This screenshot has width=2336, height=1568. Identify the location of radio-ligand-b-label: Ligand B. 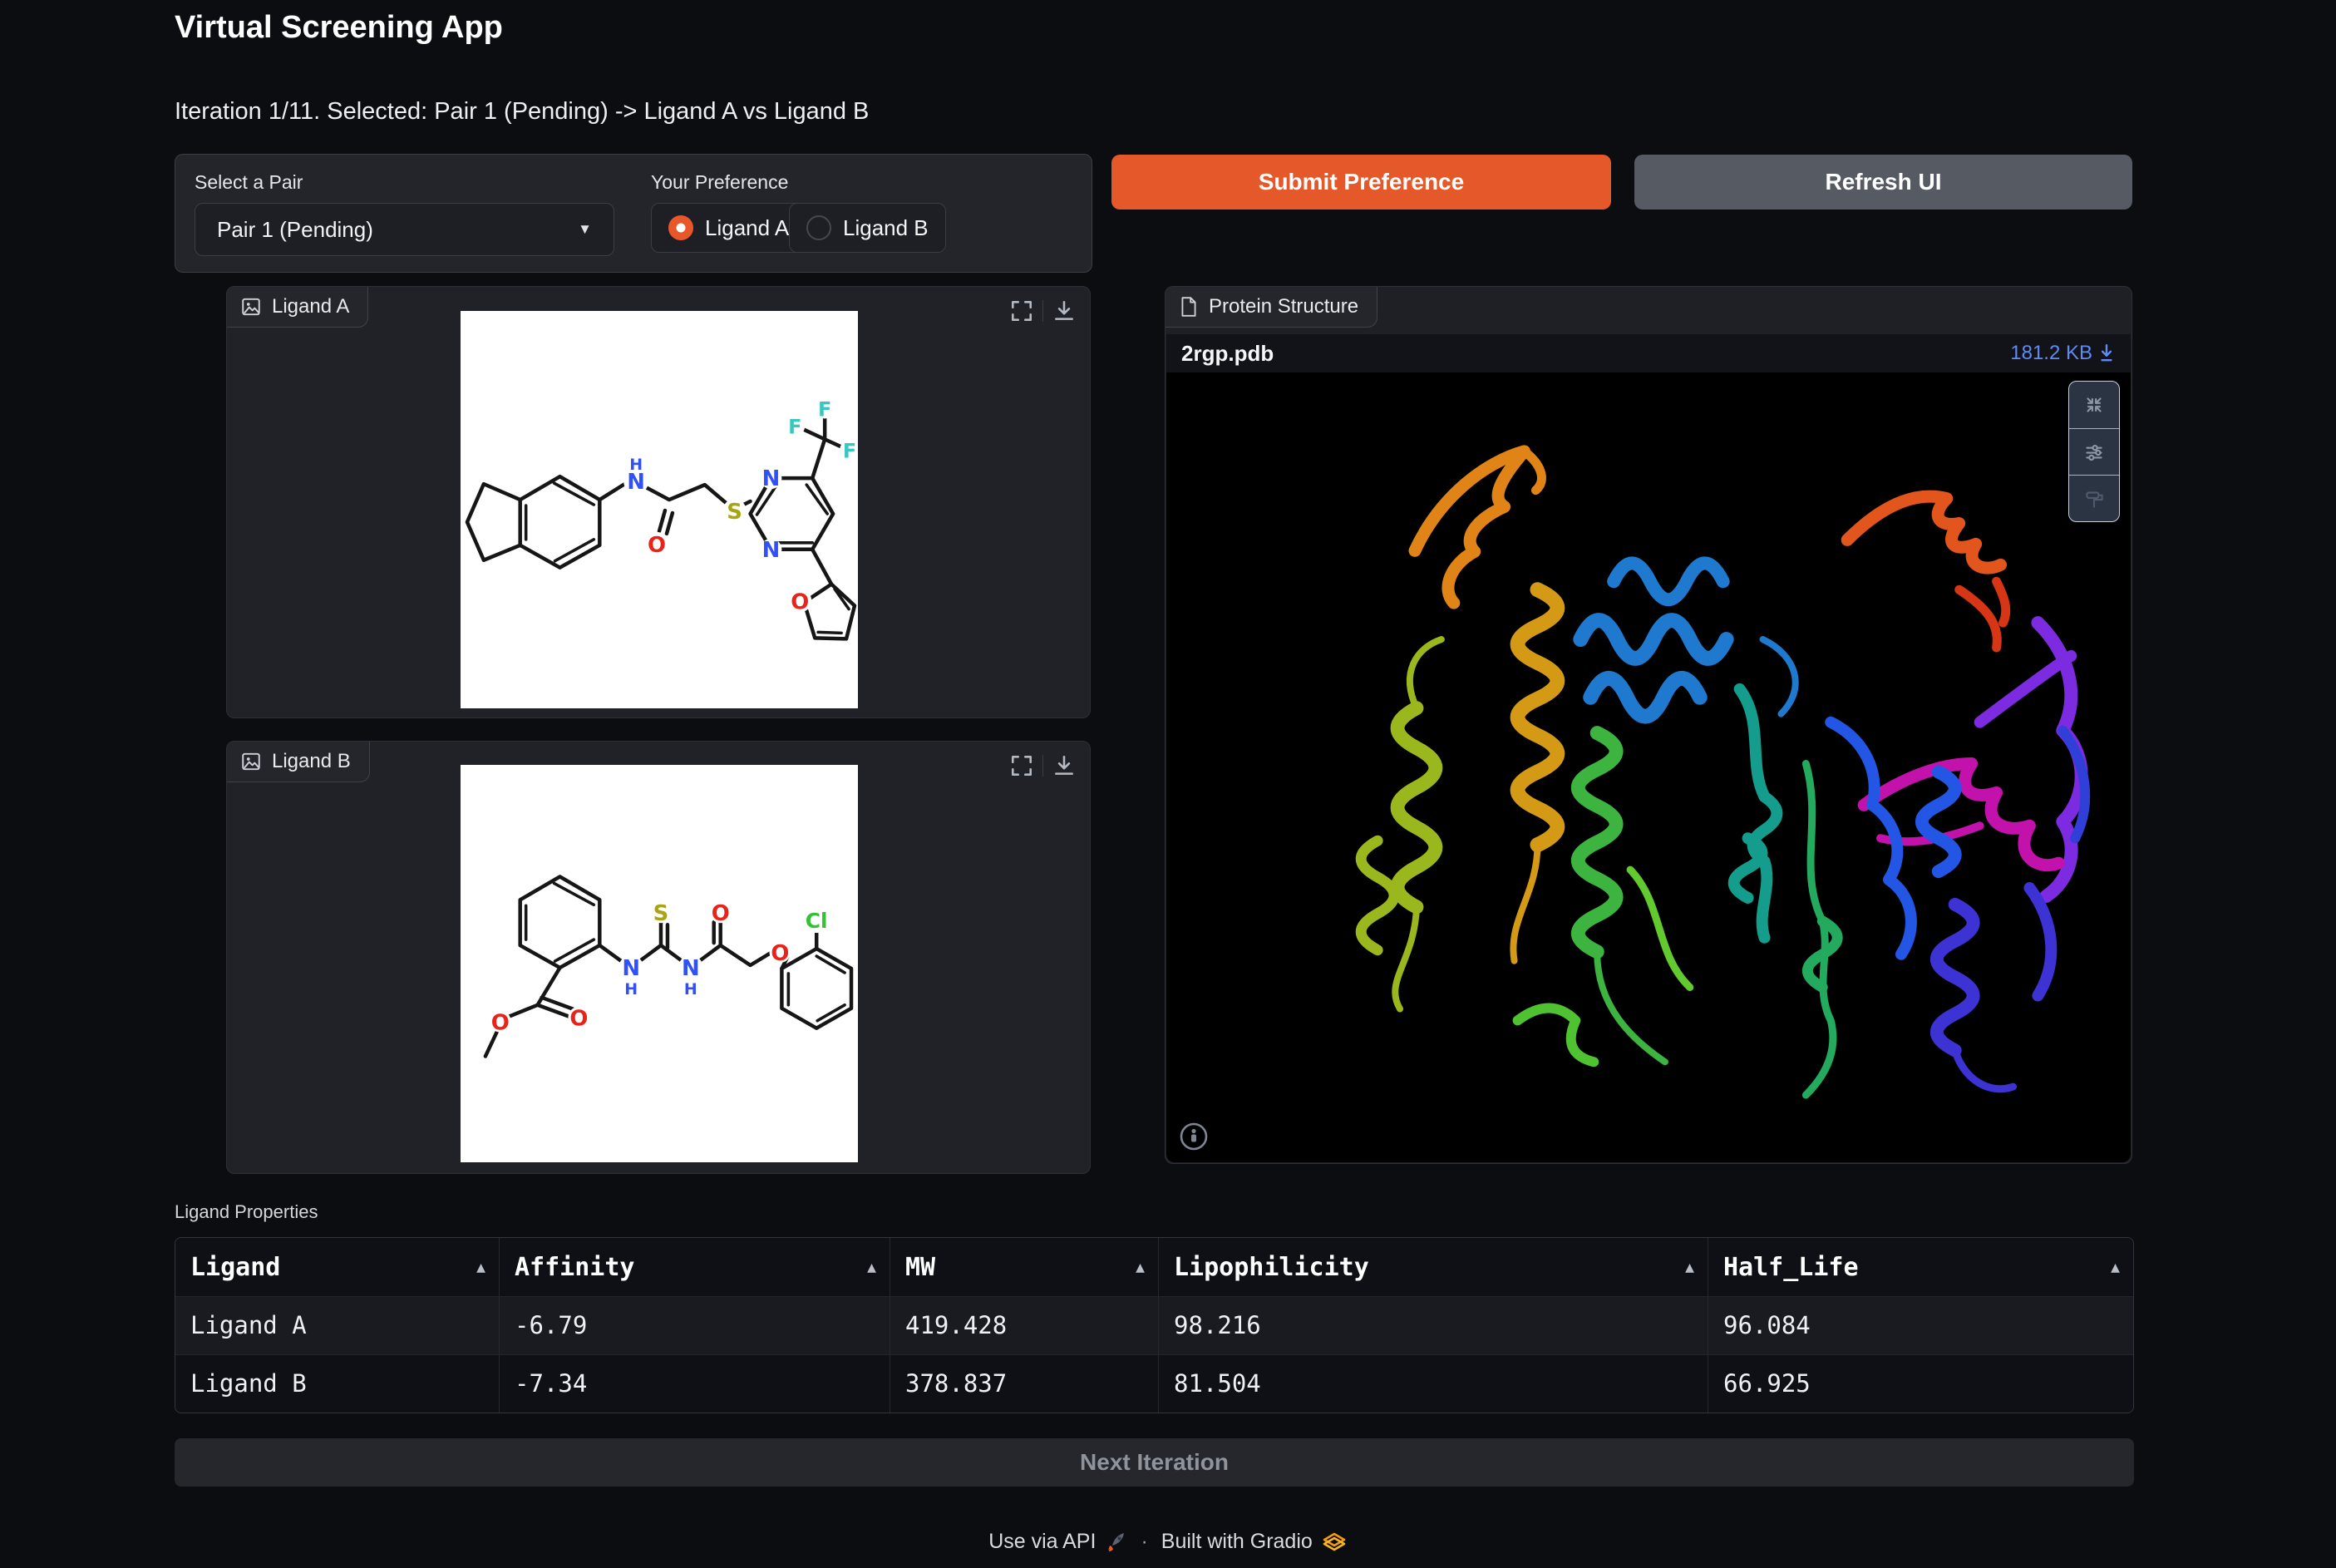
(886, 227).